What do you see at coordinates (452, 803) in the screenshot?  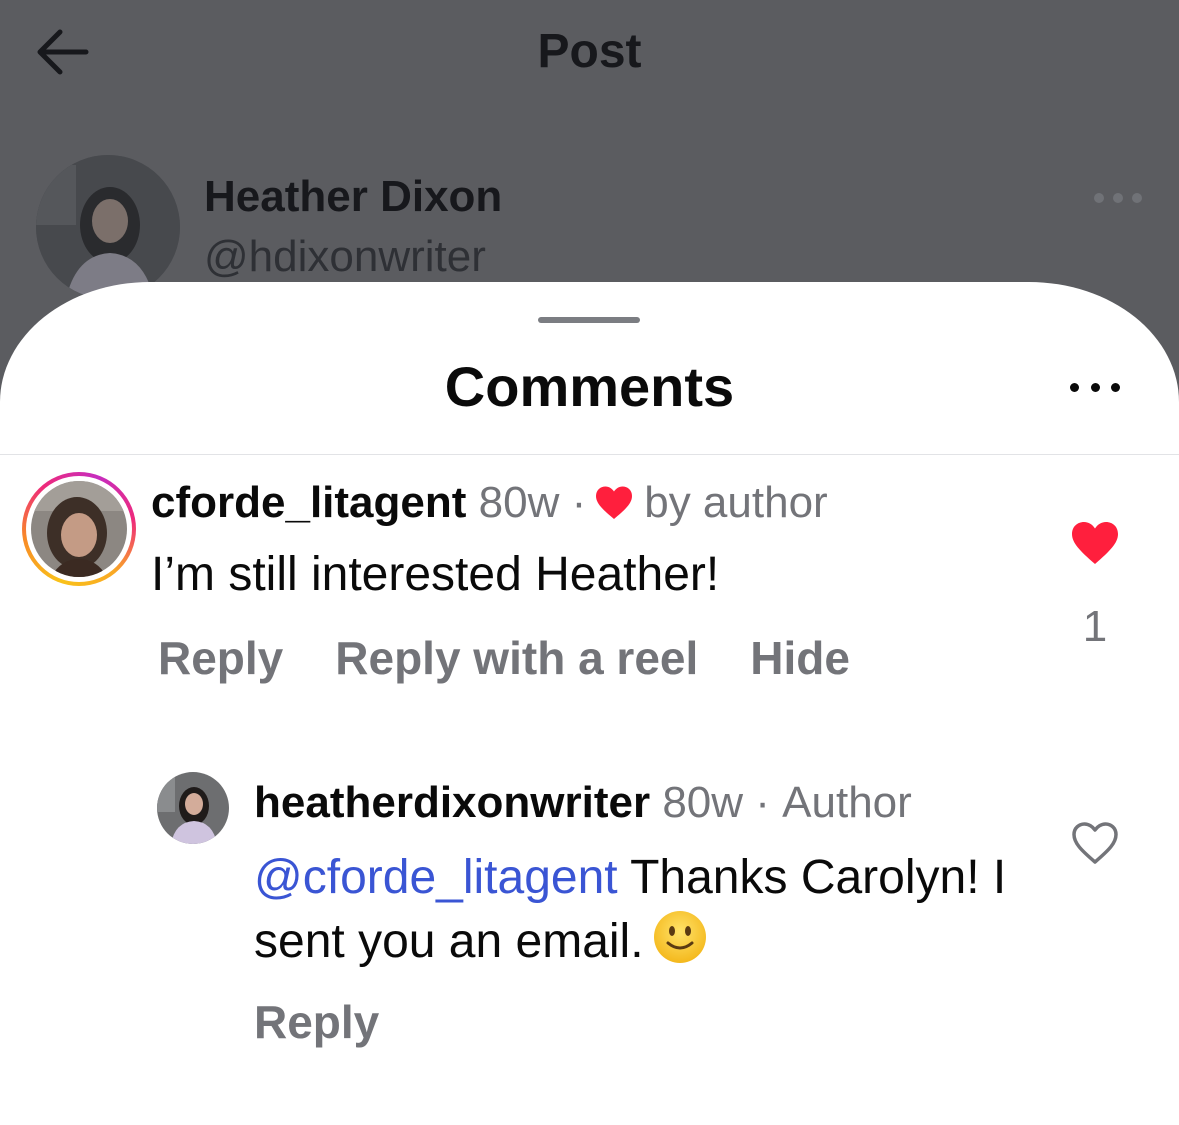 I see `comment-username: heatherdixonwriter` at bounding box center [452, 803].